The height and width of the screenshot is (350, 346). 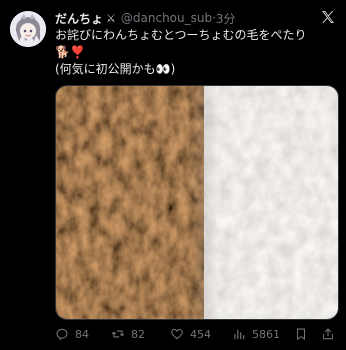 I want to click on reply-count: 84, so click(x=82, y=334).